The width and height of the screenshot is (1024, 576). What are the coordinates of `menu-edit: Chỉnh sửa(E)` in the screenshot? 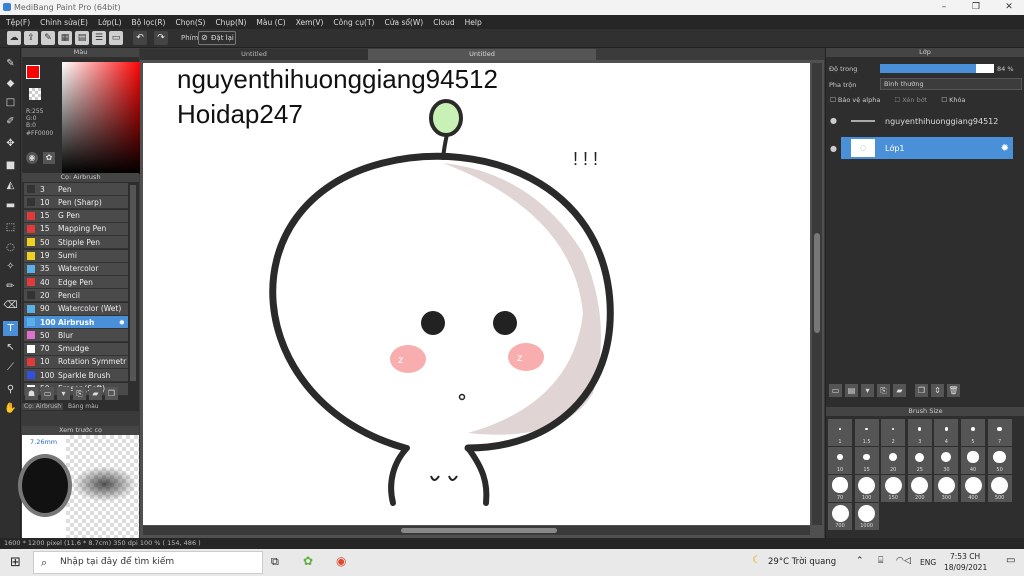 It's located at (64, 22).